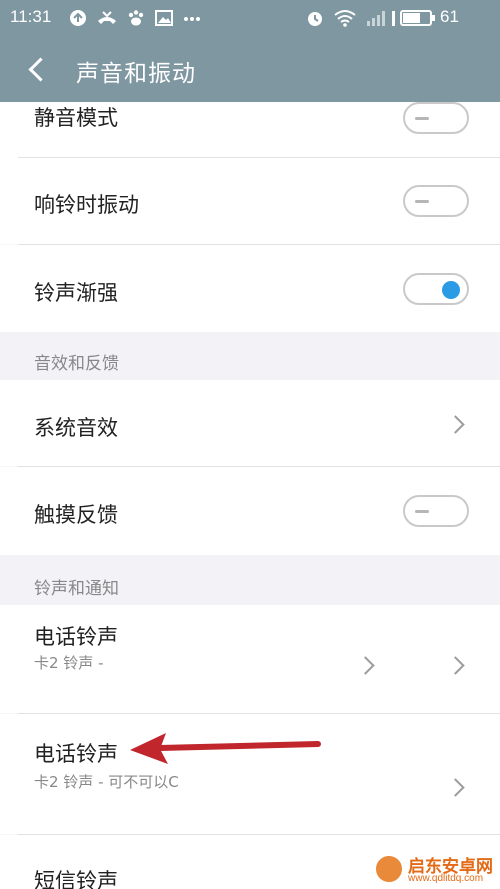  What do you see at coordinates (225, 748) in the screenshot?
I see `red-arrow-annotation` at bounding box center [225, 748].